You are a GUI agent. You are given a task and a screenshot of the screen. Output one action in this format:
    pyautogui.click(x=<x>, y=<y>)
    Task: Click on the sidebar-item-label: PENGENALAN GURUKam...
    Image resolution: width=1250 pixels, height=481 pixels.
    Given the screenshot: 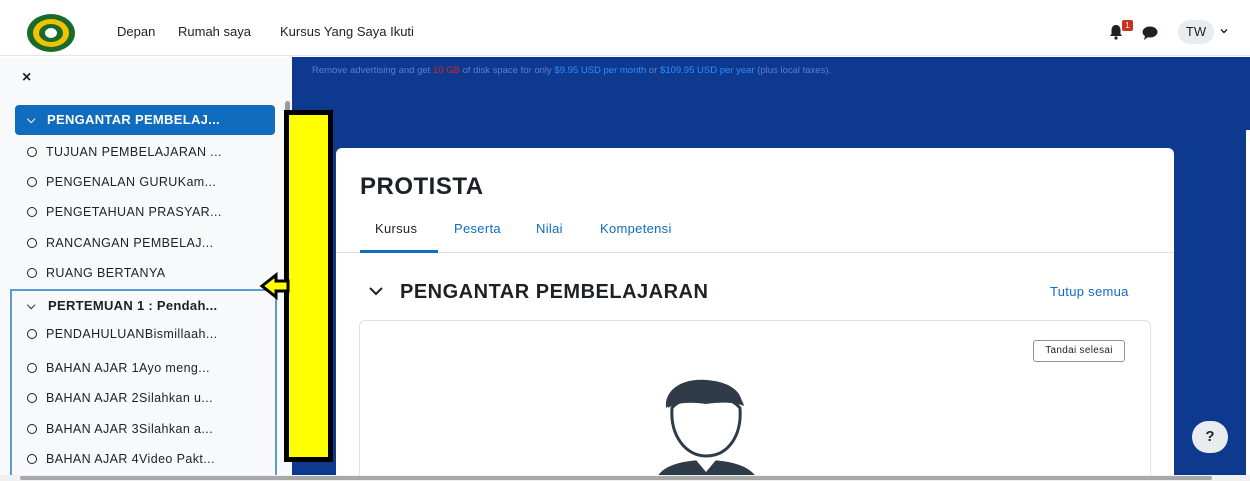 What is the action you would take?
    pyautogui.click(x=131, y=182)
    